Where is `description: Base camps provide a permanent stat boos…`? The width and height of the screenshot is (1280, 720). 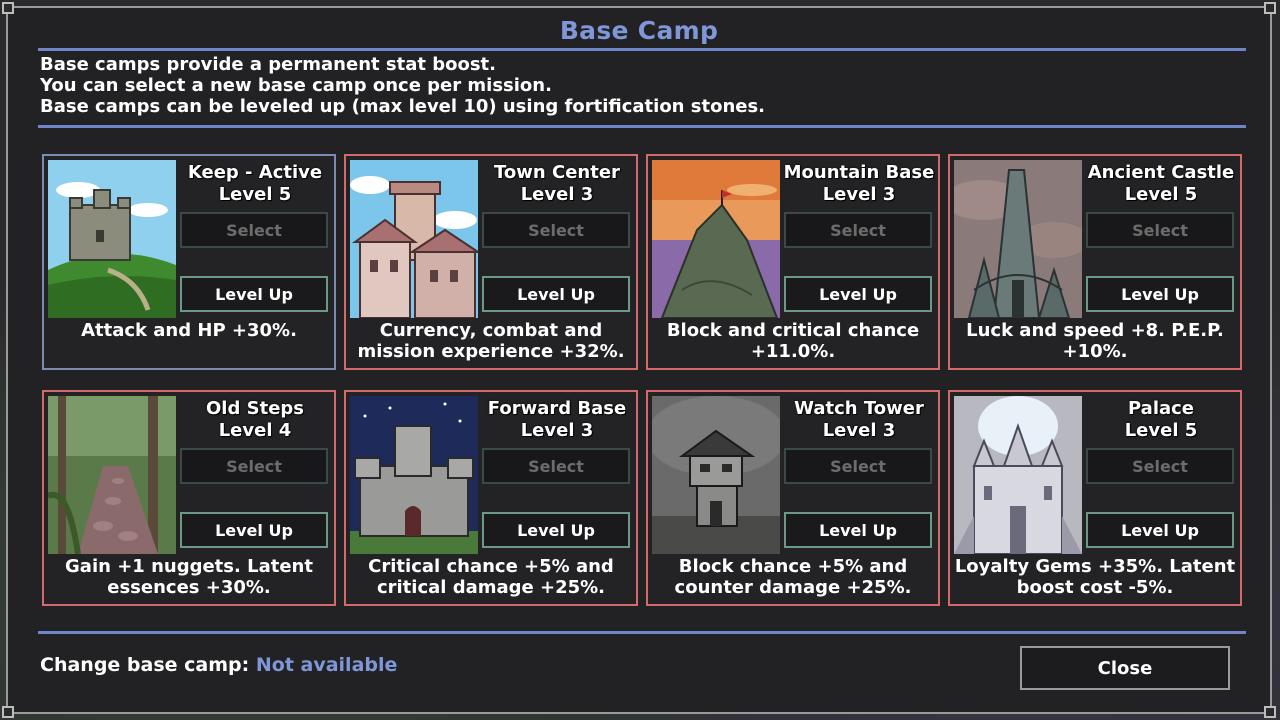
description: Base camps provide a permanent stat boos… is located at coordinates (402, 85).